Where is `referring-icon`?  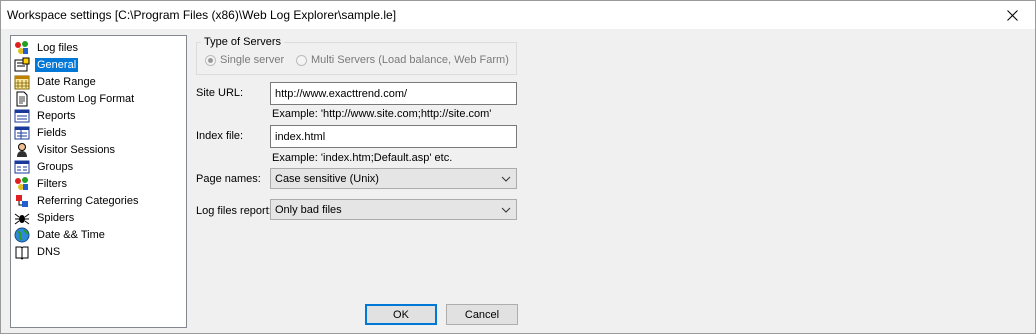 referring-icon is located at coordinates (22, 200).